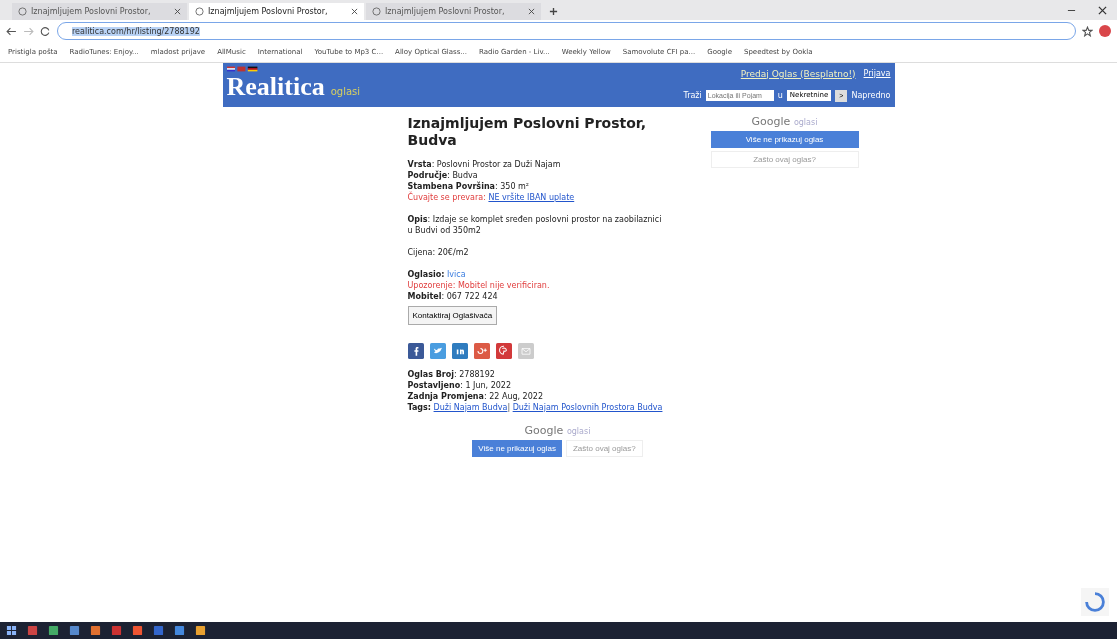 The width and height of the screenshot is (1117, 639). I want to click on listing-fact: Područje: Budva, so click(443, 175).